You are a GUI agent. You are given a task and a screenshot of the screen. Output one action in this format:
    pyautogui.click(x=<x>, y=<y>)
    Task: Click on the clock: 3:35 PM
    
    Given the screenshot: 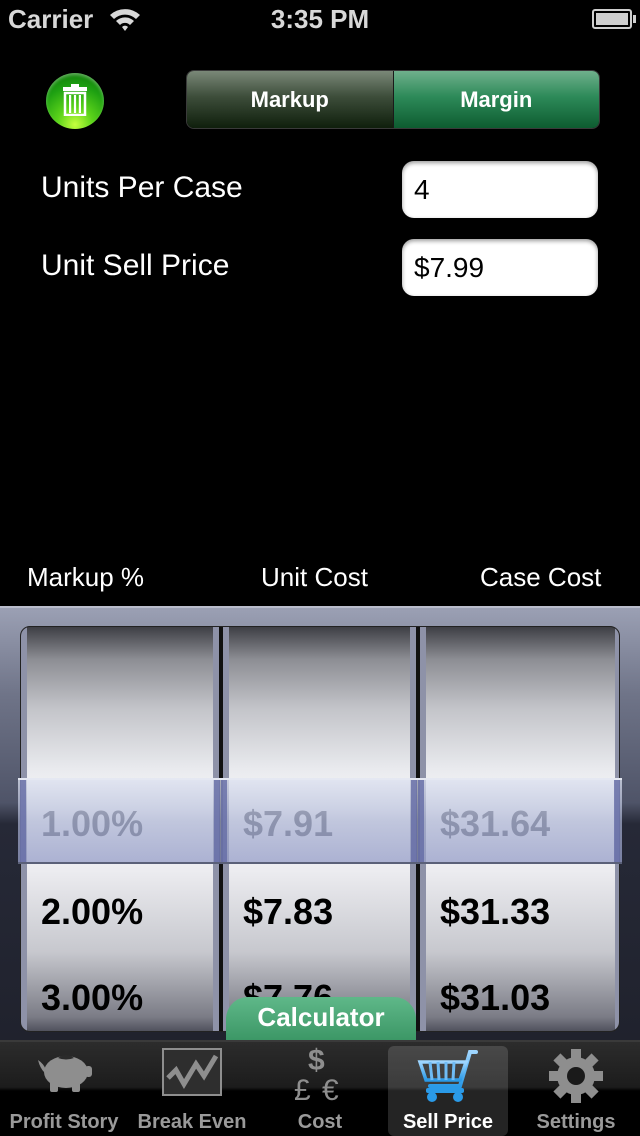 What is the action you would take?
    pyautogui.click(x=320, y=19)
    